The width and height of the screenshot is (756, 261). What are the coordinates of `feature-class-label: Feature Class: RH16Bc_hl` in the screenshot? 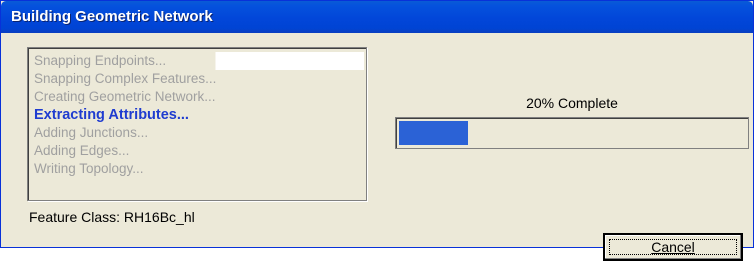 It's located at (112, 217).